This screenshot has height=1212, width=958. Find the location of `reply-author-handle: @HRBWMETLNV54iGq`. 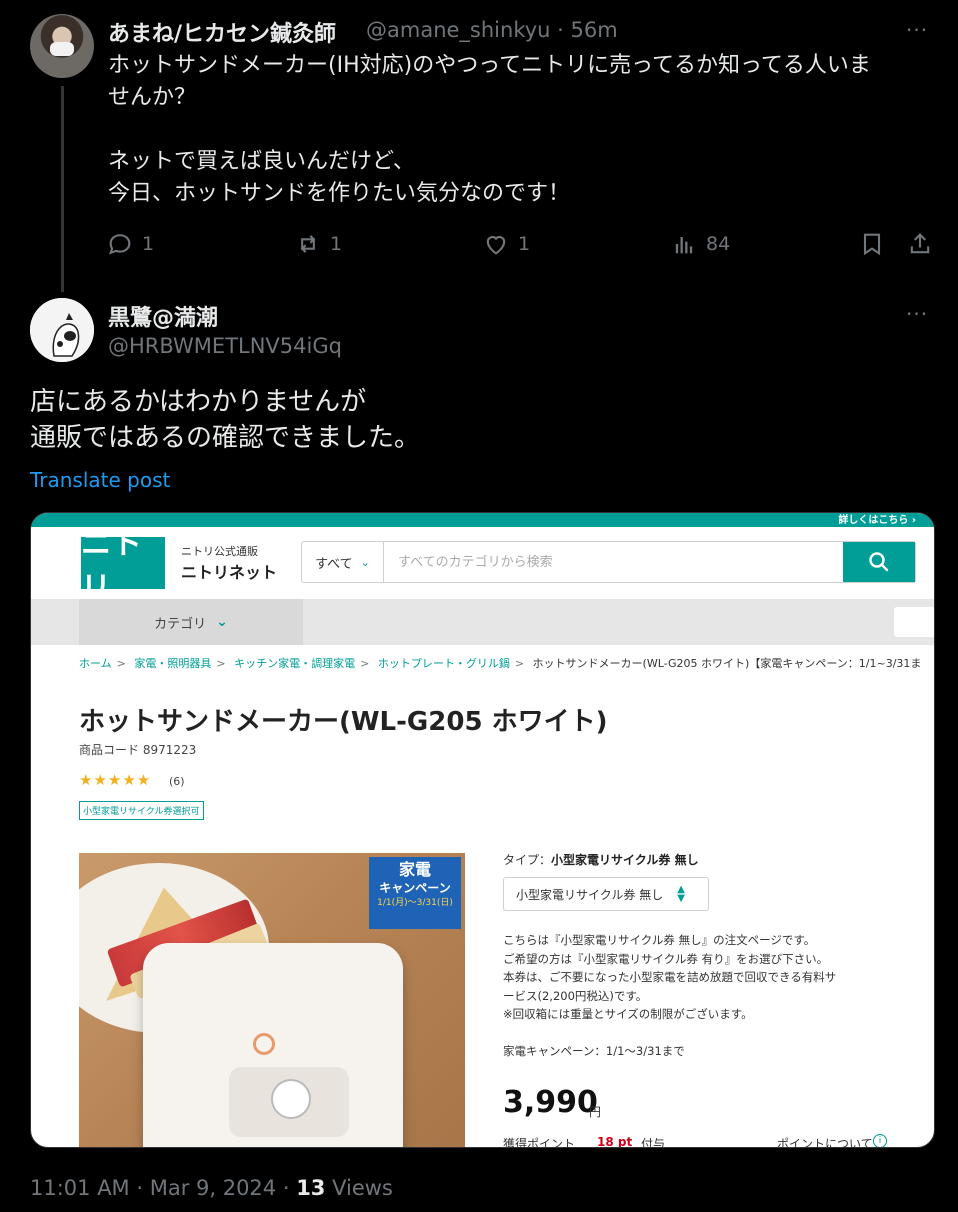

reply-author-handle: @HRBWMETLNV54iGq is located at coordinates (225, 346).